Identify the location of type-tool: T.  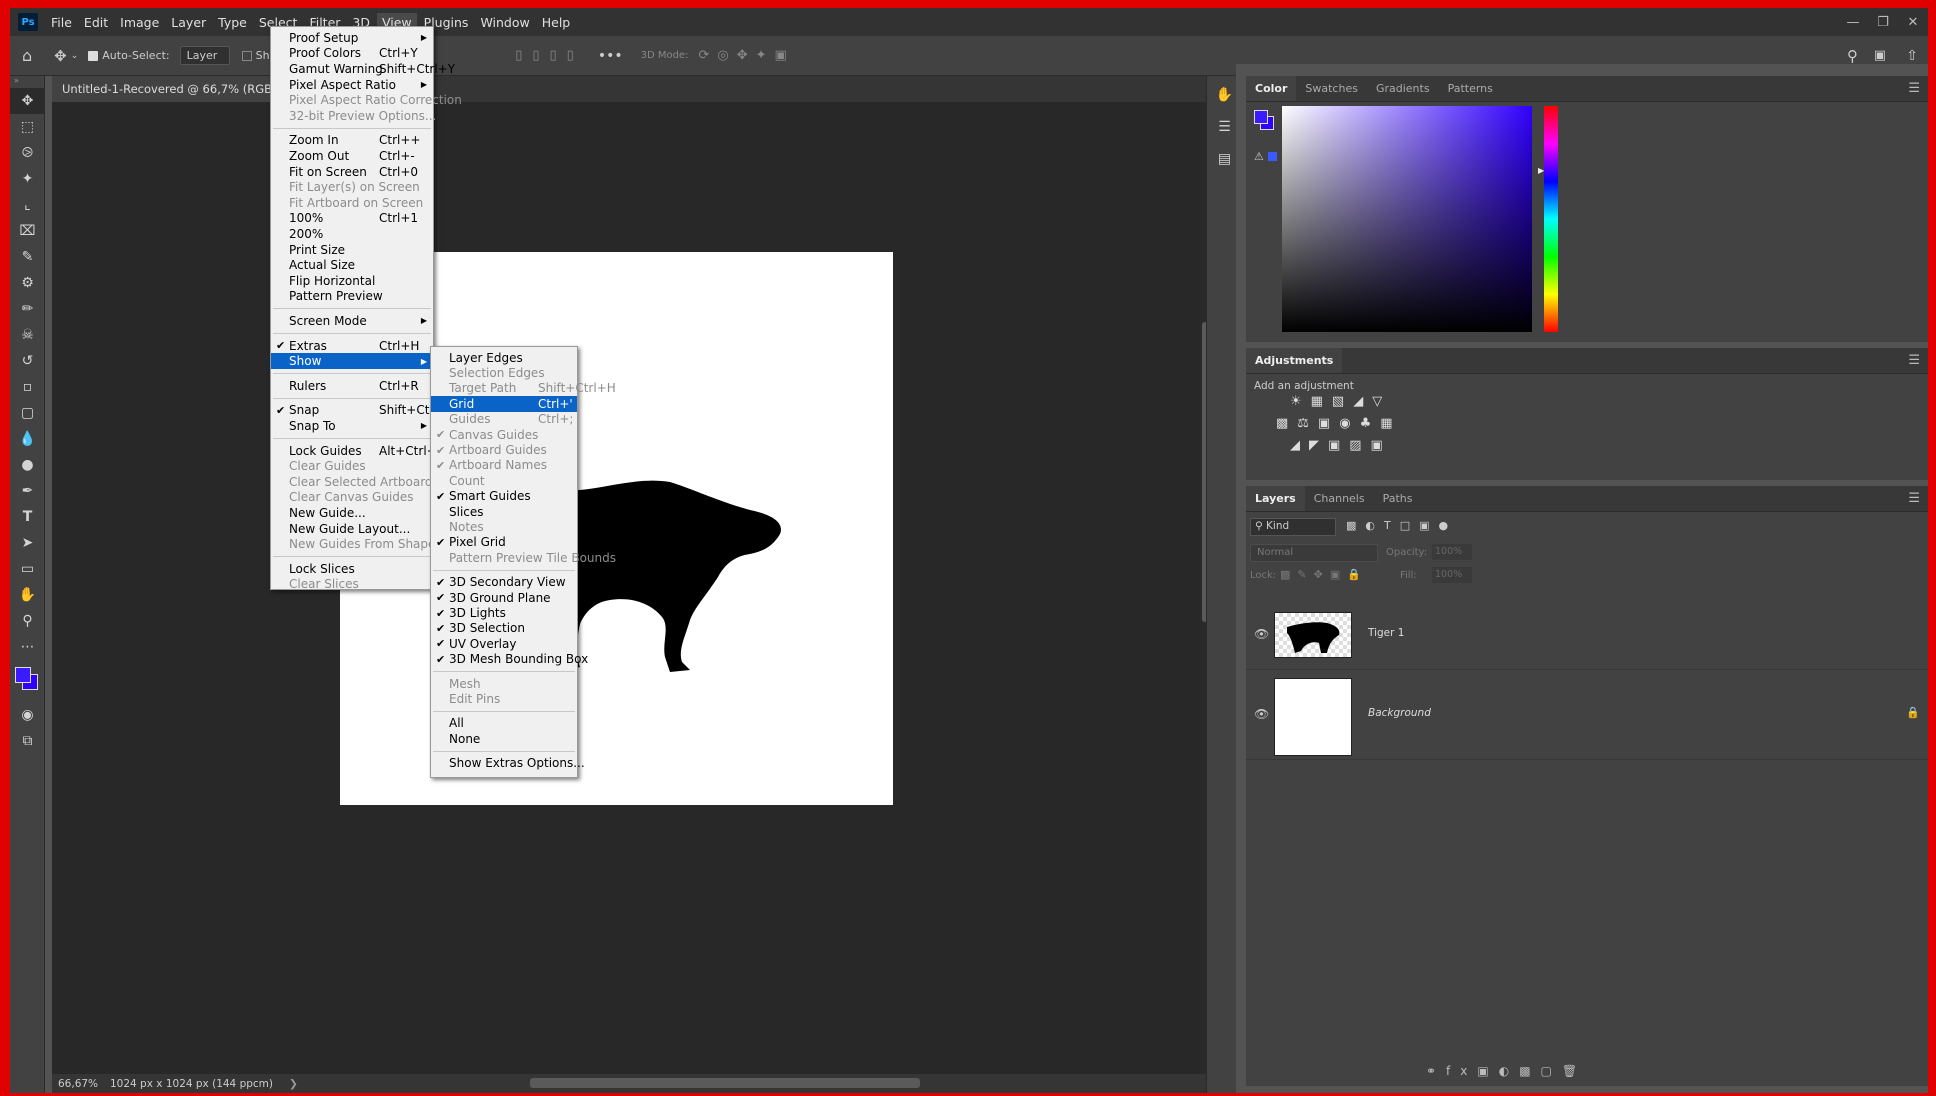
(27, 517).